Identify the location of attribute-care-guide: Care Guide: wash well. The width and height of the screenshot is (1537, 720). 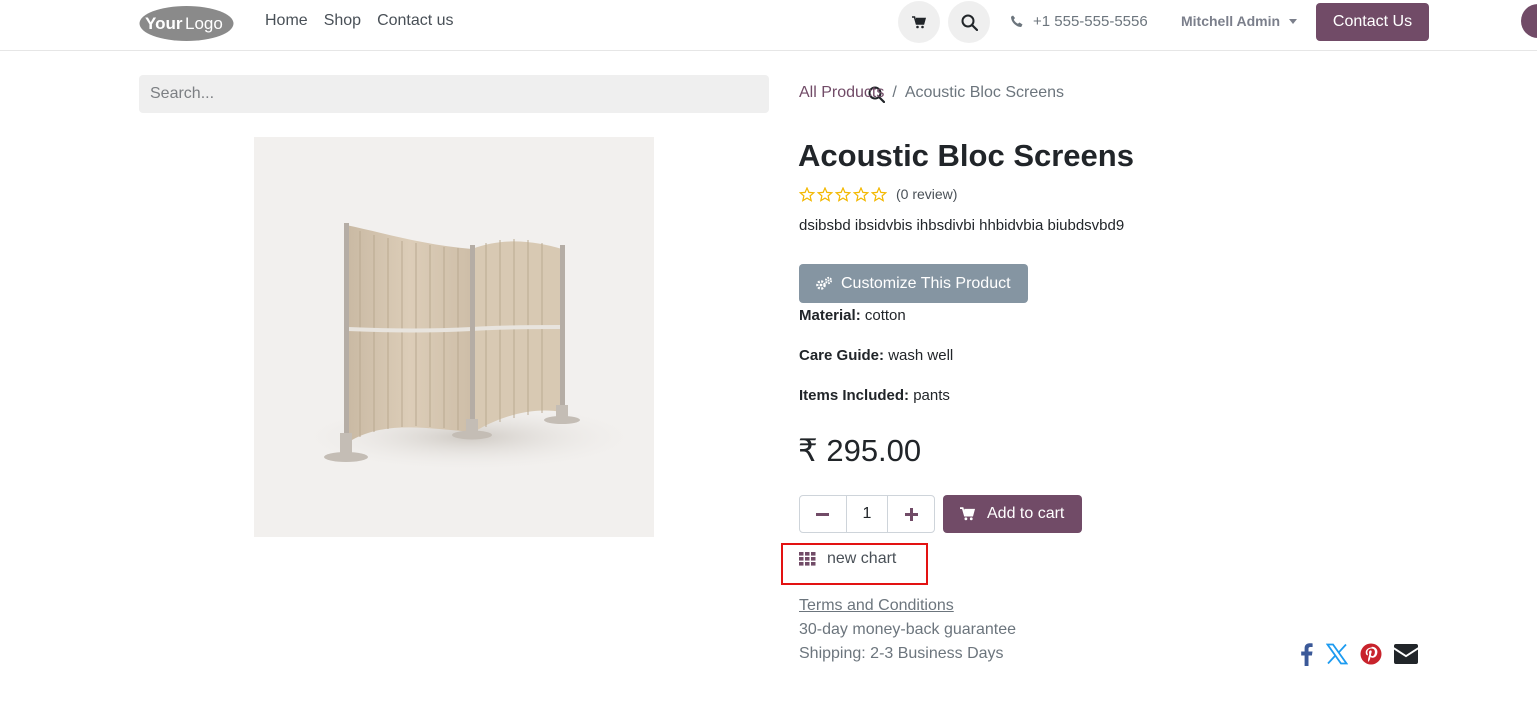
(876, 355).